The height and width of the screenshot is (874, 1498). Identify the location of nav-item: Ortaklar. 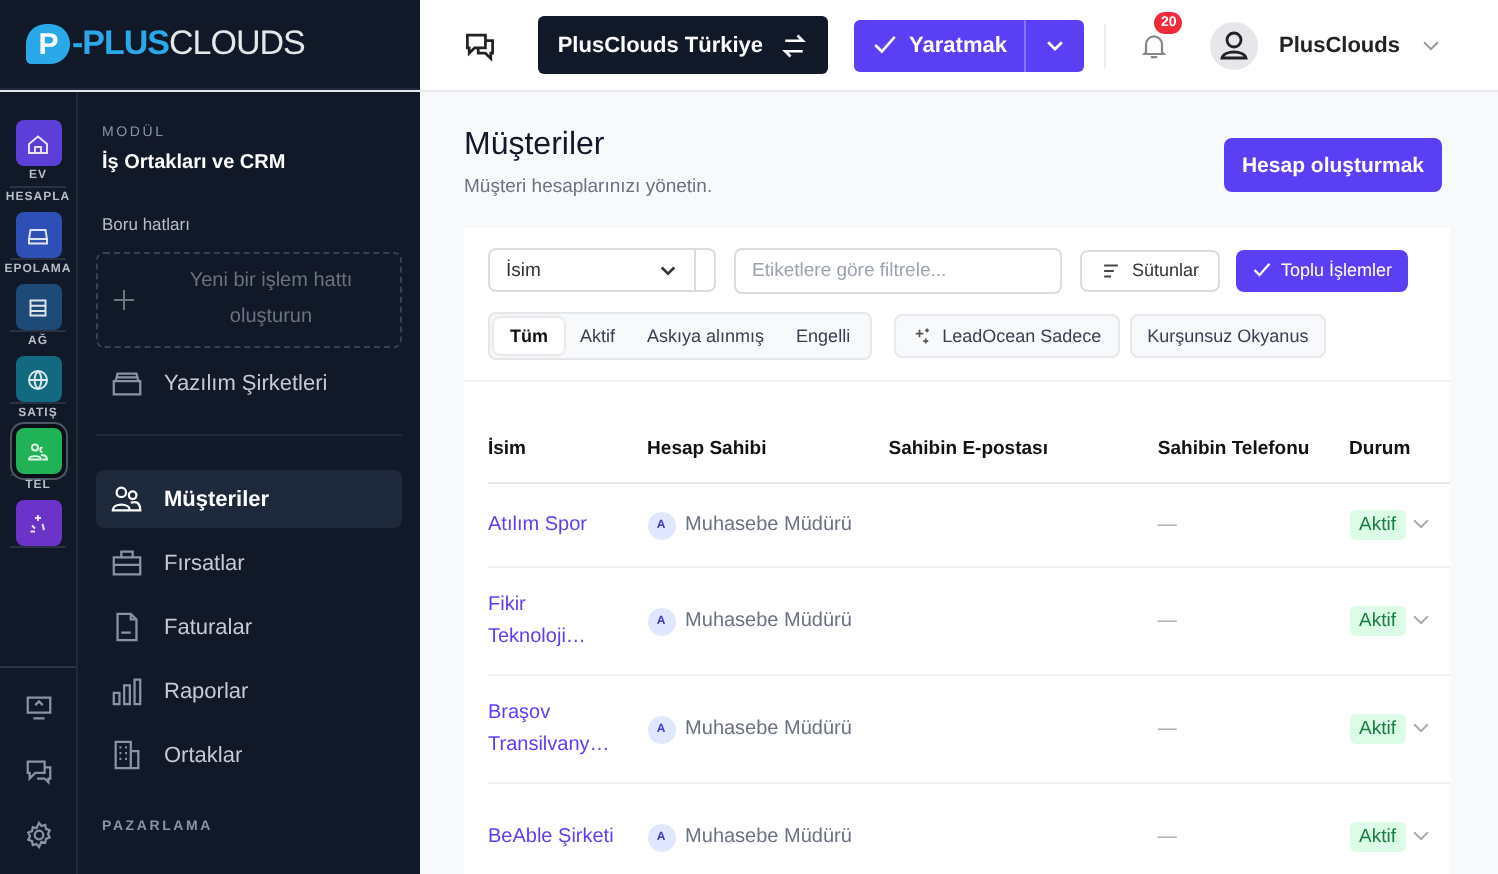
(249, 755).